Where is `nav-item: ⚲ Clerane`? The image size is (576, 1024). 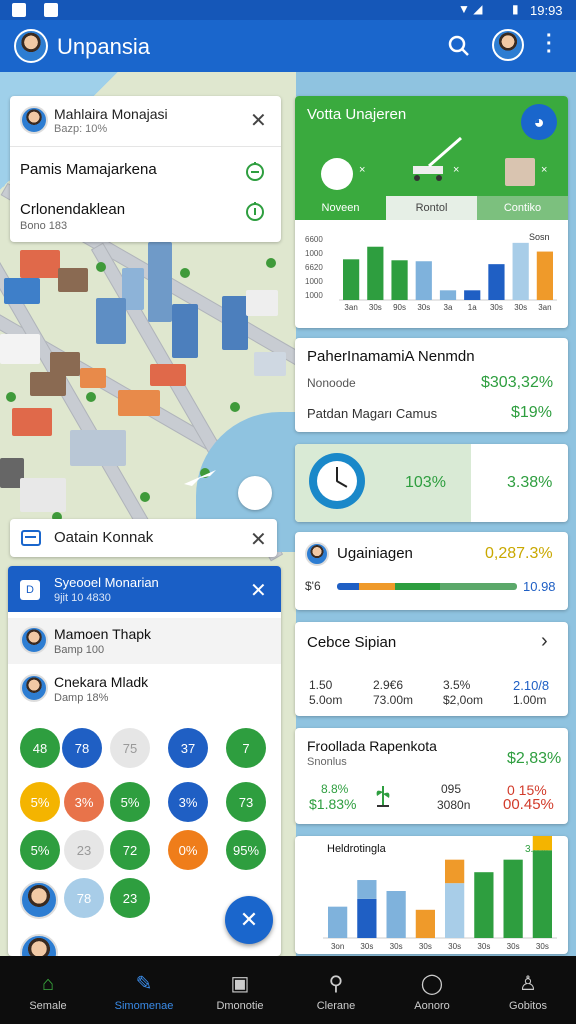 nav-item: ⚲ Clerane is located at coordinates (336, 995).